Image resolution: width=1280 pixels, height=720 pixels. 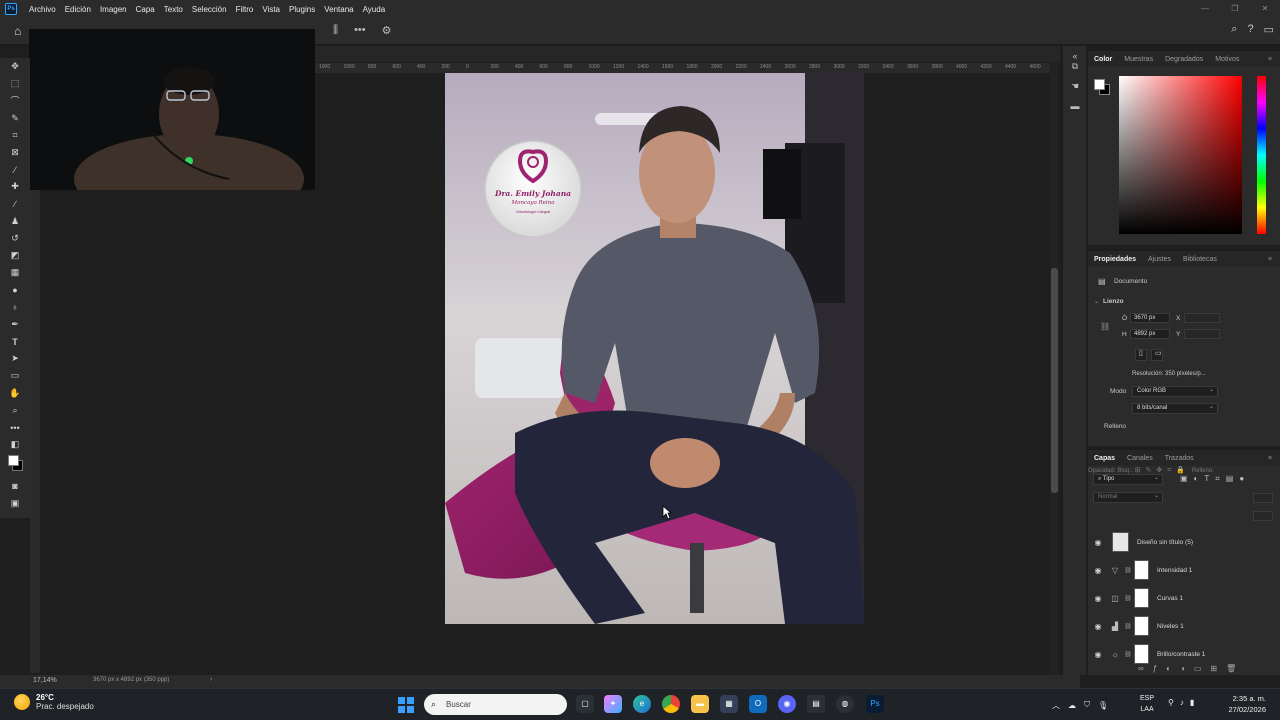 What do you see at coordinates (1138, 59) in the screenshot?
I see `tab-muestras: Muestras` at bounding box center [1138, 59].